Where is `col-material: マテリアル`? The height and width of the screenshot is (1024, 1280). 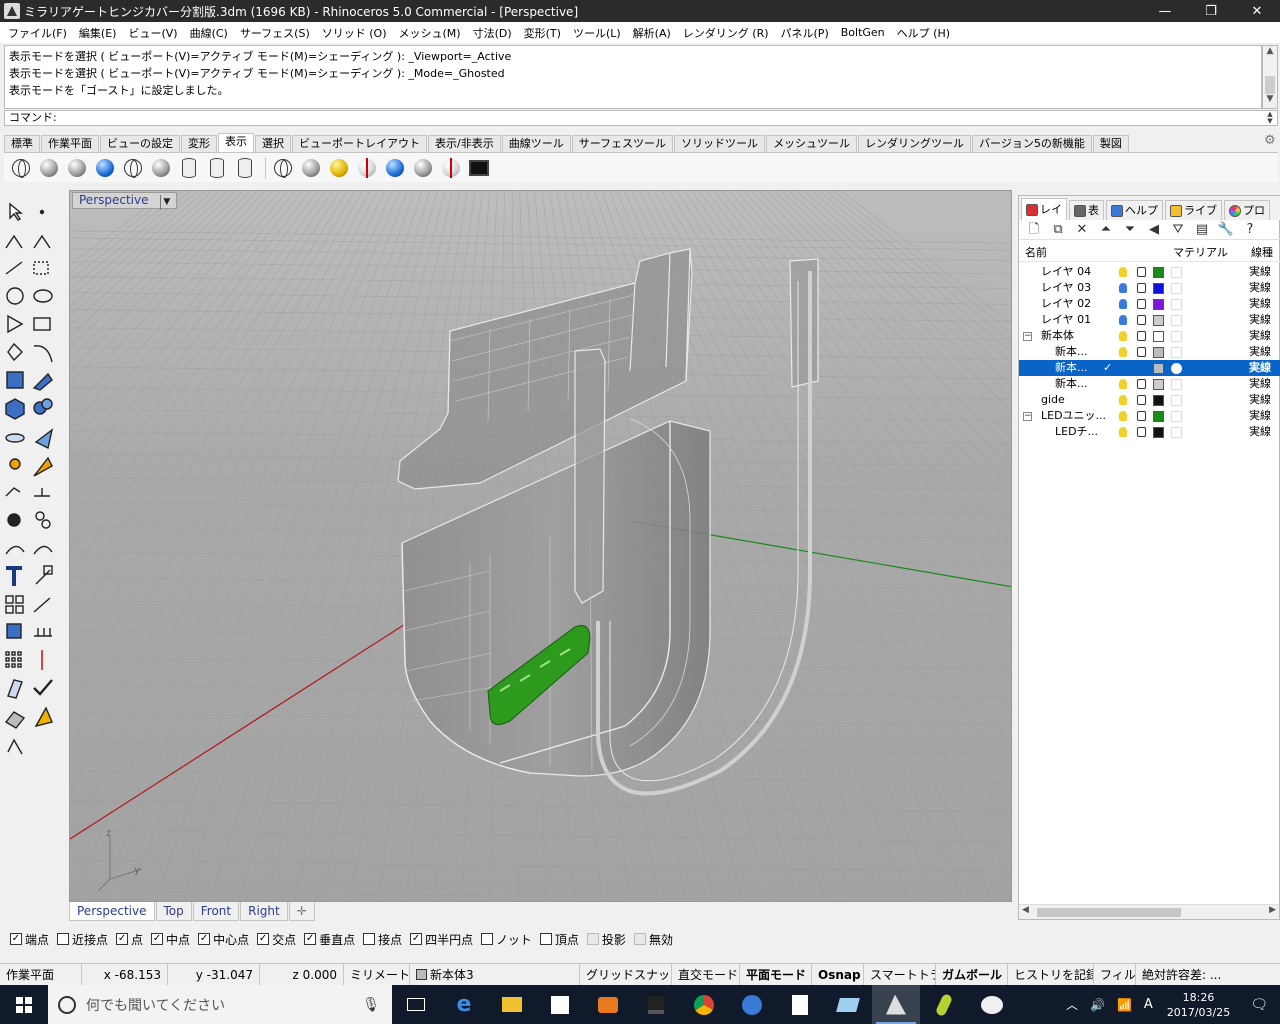
col-material: マテリアル is located at coordinates (1200, 252).